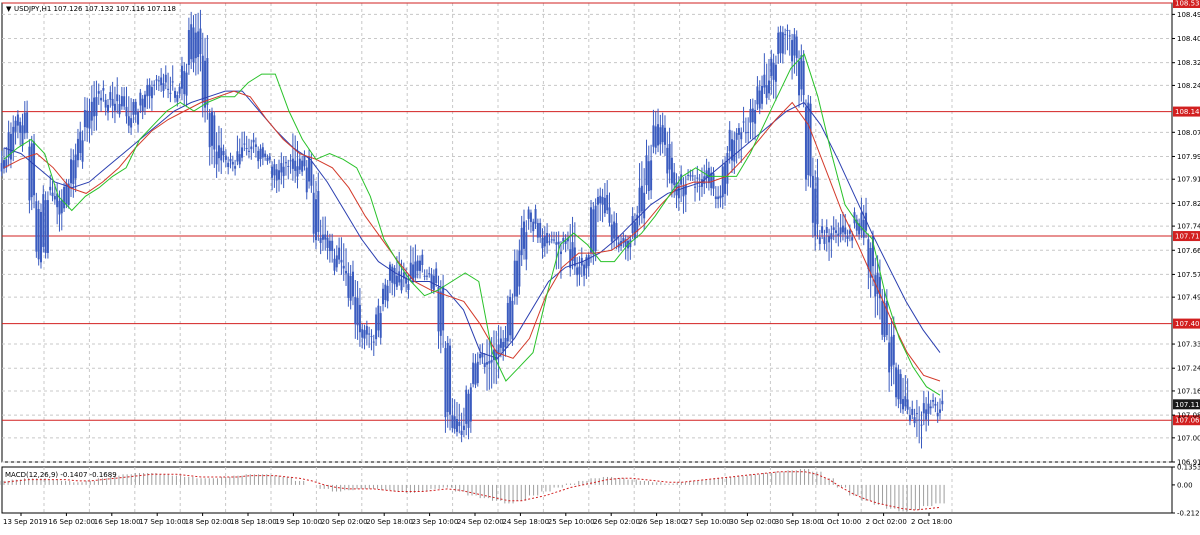 The image size is (1200, 535). Describe the element at coordinates (662, 522) in the screenshot. I see `x-tick-label: 26 Sep 18:00` at that location.